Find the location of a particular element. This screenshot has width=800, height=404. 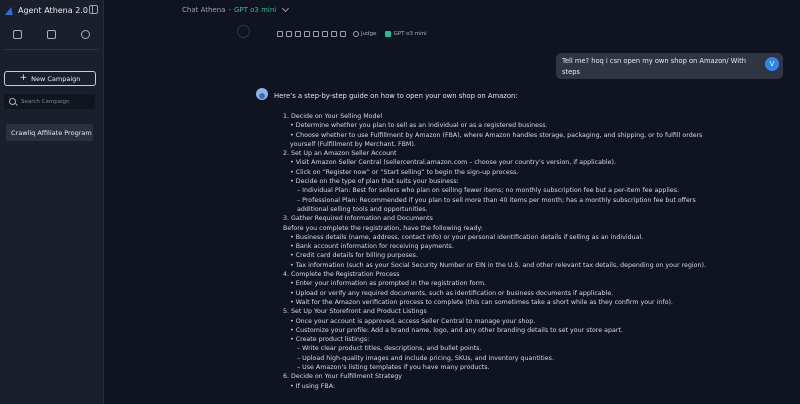

brand: Agent Athena 2.0 is located at coordinates (46, 10).